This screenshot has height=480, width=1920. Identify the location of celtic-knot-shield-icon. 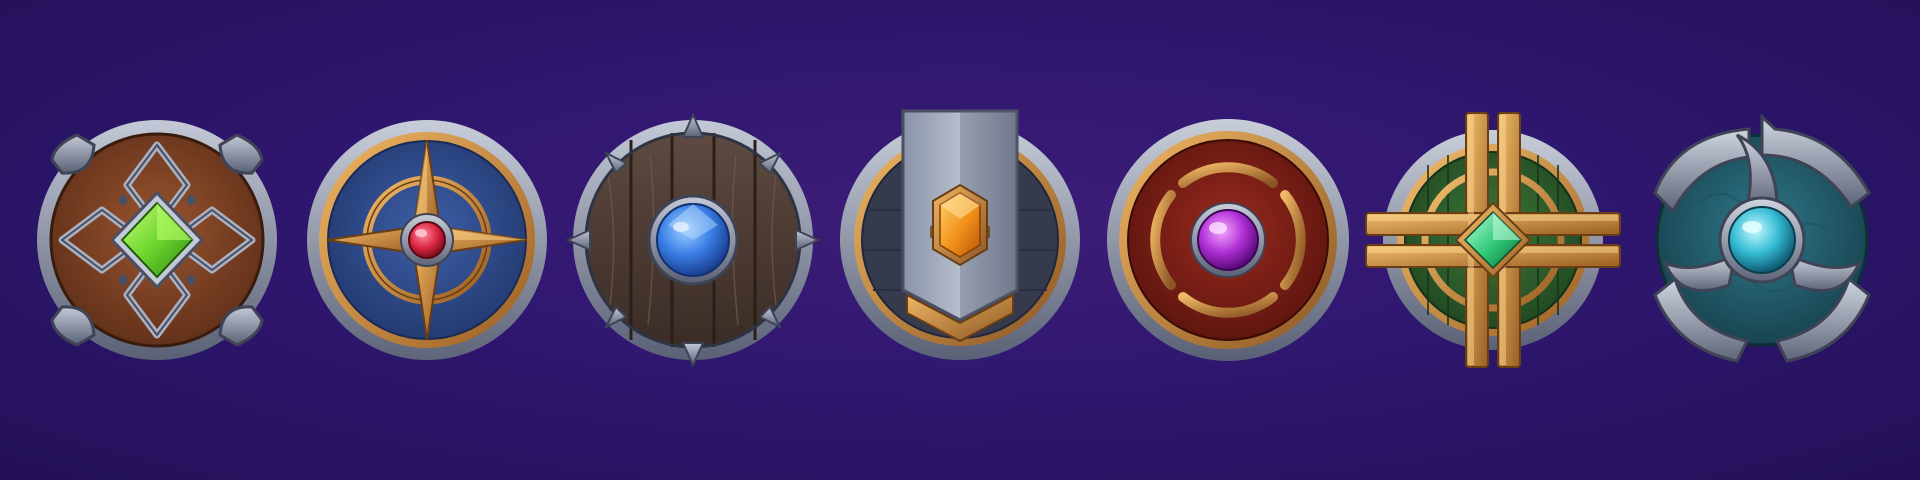
(157, 240).